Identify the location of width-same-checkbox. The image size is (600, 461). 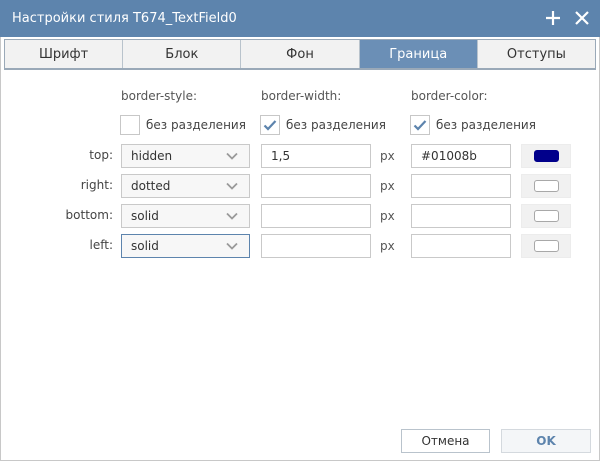
(270, 125).